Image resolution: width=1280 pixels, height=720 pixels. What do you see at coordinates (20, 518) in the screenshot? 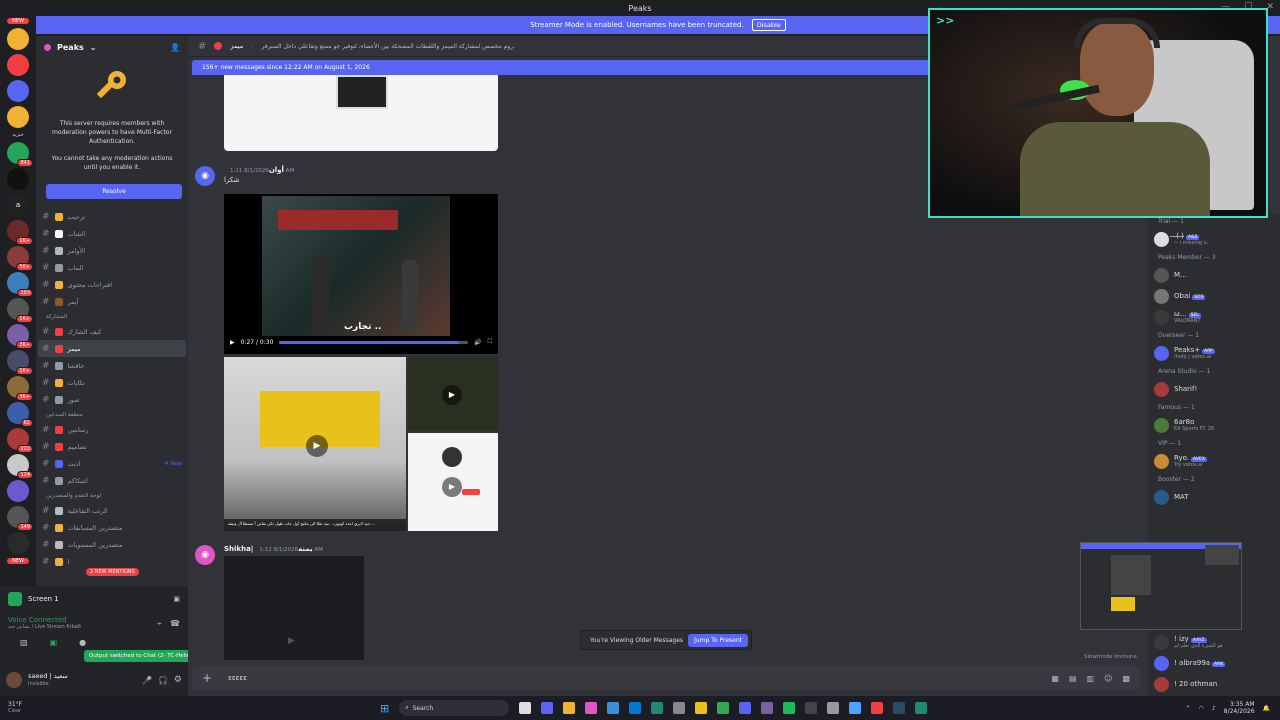
I see `server-icon: 149` at bounding box center [20, 518].